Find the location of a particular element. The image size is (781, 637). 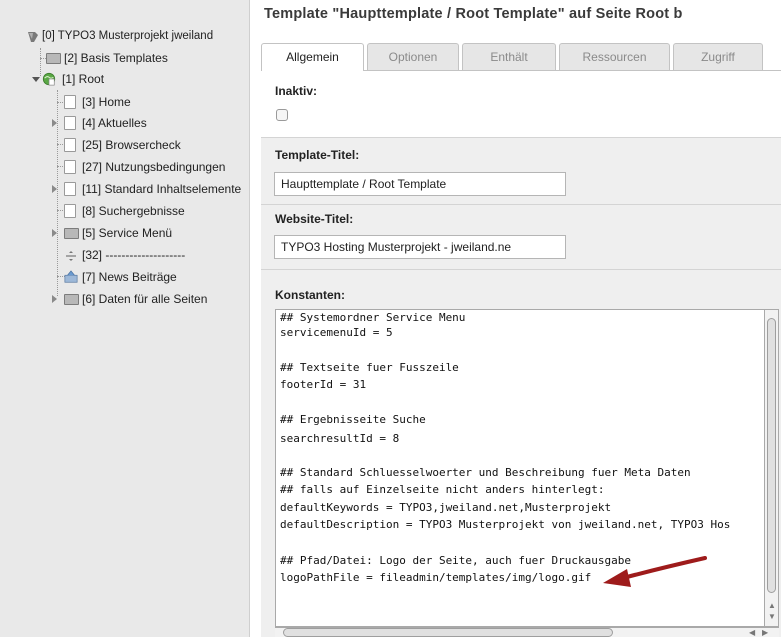

news-folder-icon is located at coordinates (71, 276).